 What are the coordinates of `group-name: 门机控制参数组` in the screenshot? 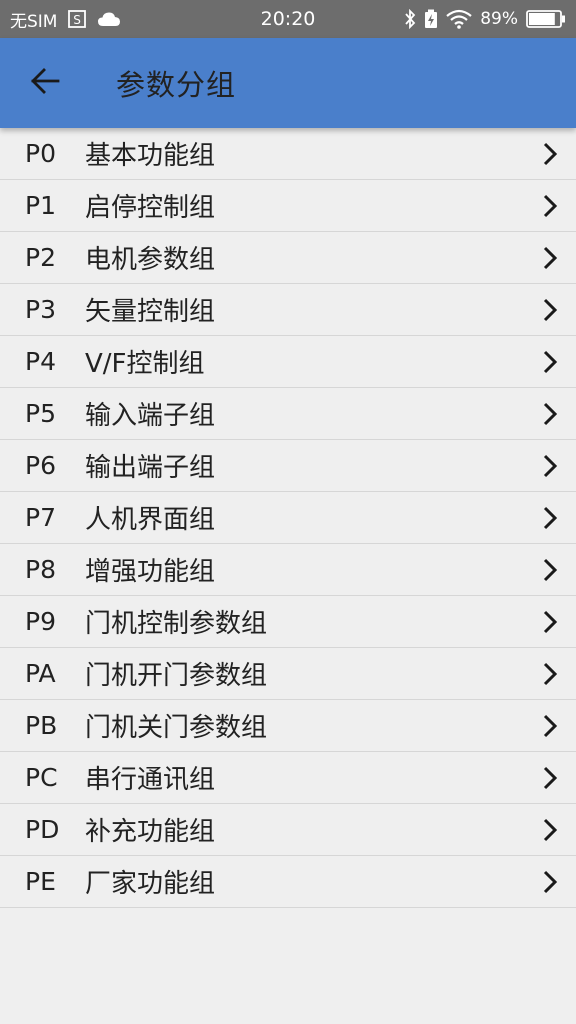 It's located at (176, 624).